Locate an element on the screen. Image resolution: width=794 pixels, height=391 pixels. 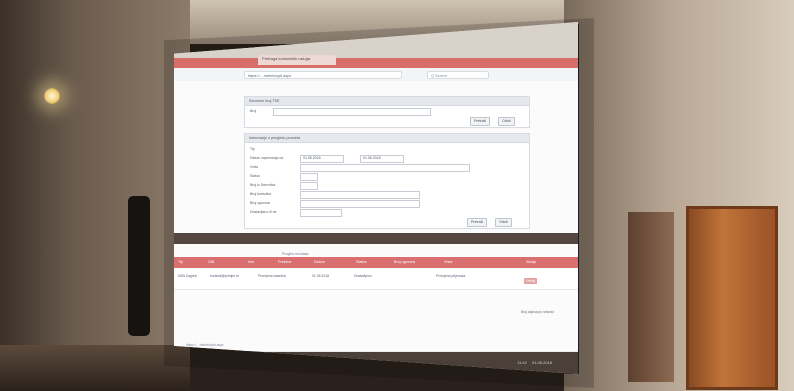
journal-number-input is located at coordinates (309, 186).